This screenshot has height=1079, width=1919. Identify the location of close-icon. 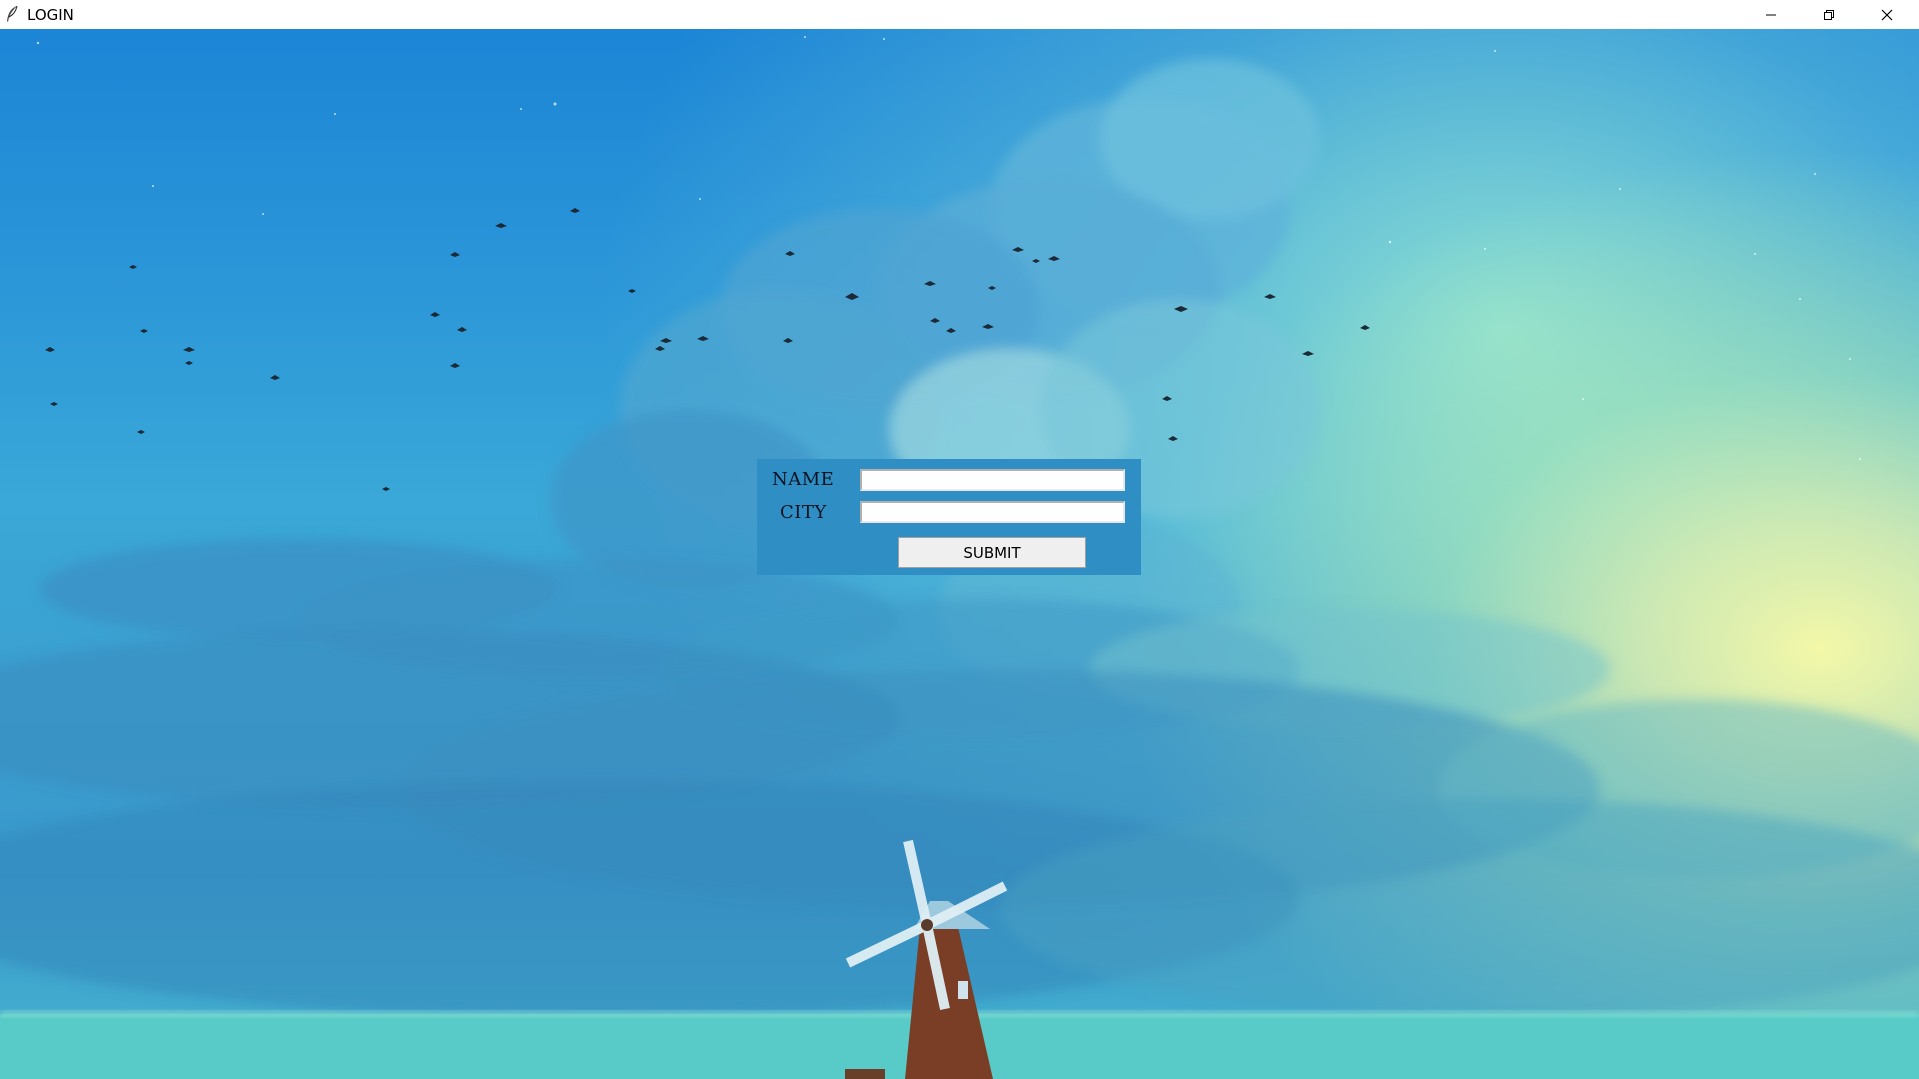
(1887, 15).